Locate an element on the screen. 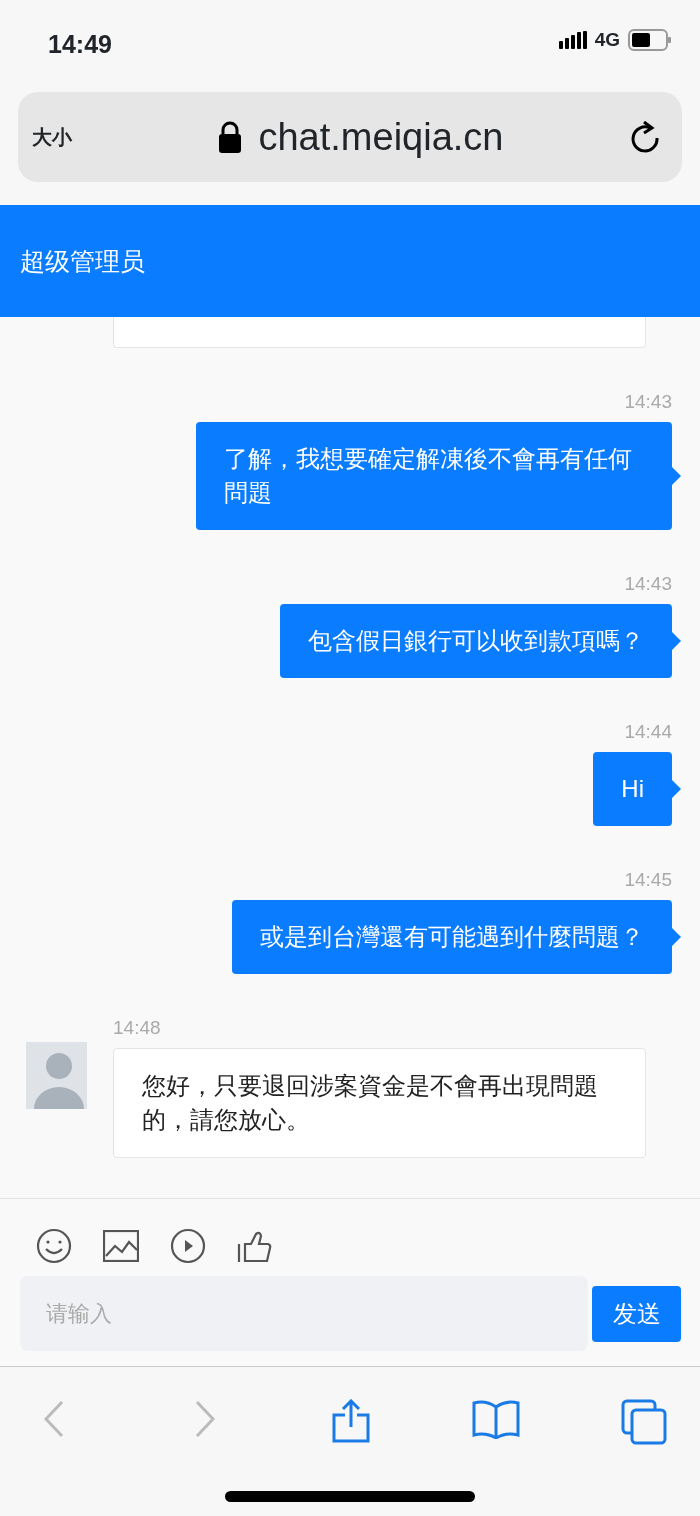  url-text: chat.meiqia.cn is located at coordinates (381, 137).